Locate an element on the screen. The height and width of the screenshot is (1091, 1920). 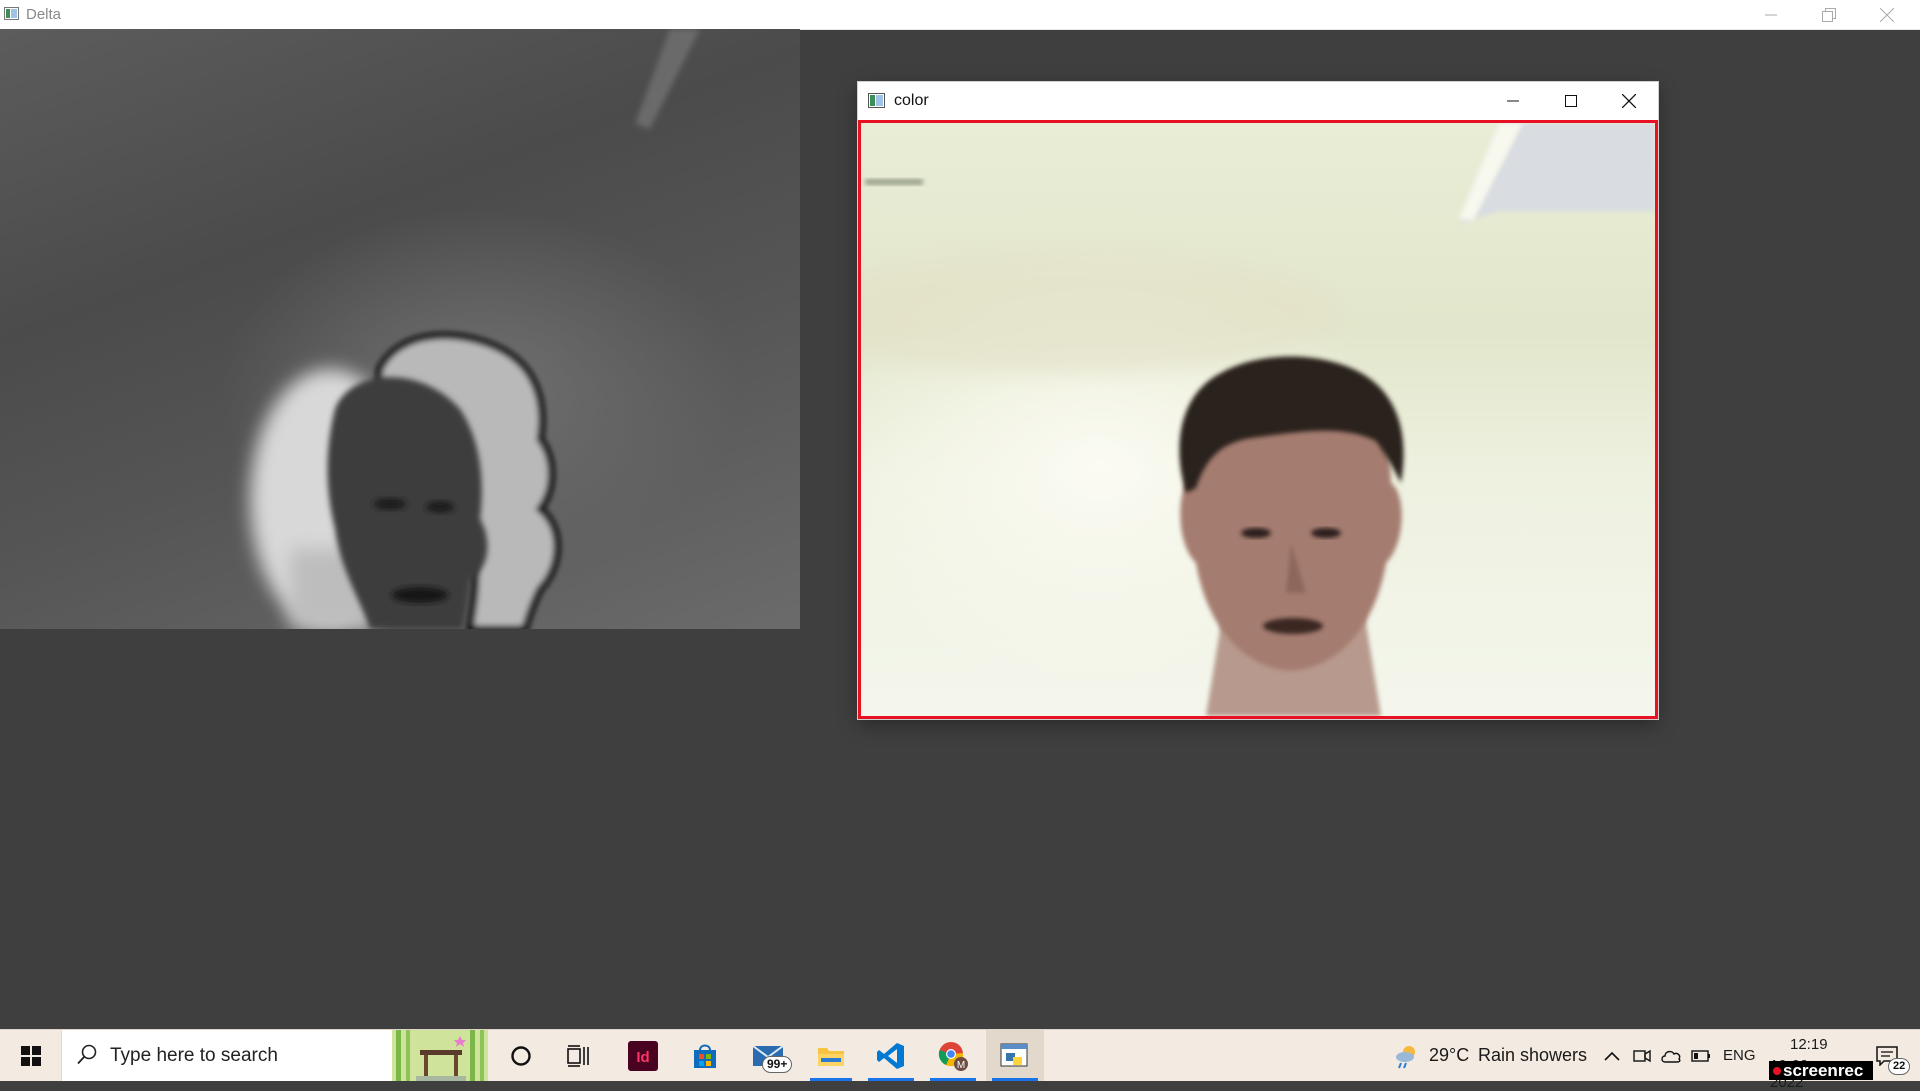
delta-close-button is located at coordinates (1887, 14).